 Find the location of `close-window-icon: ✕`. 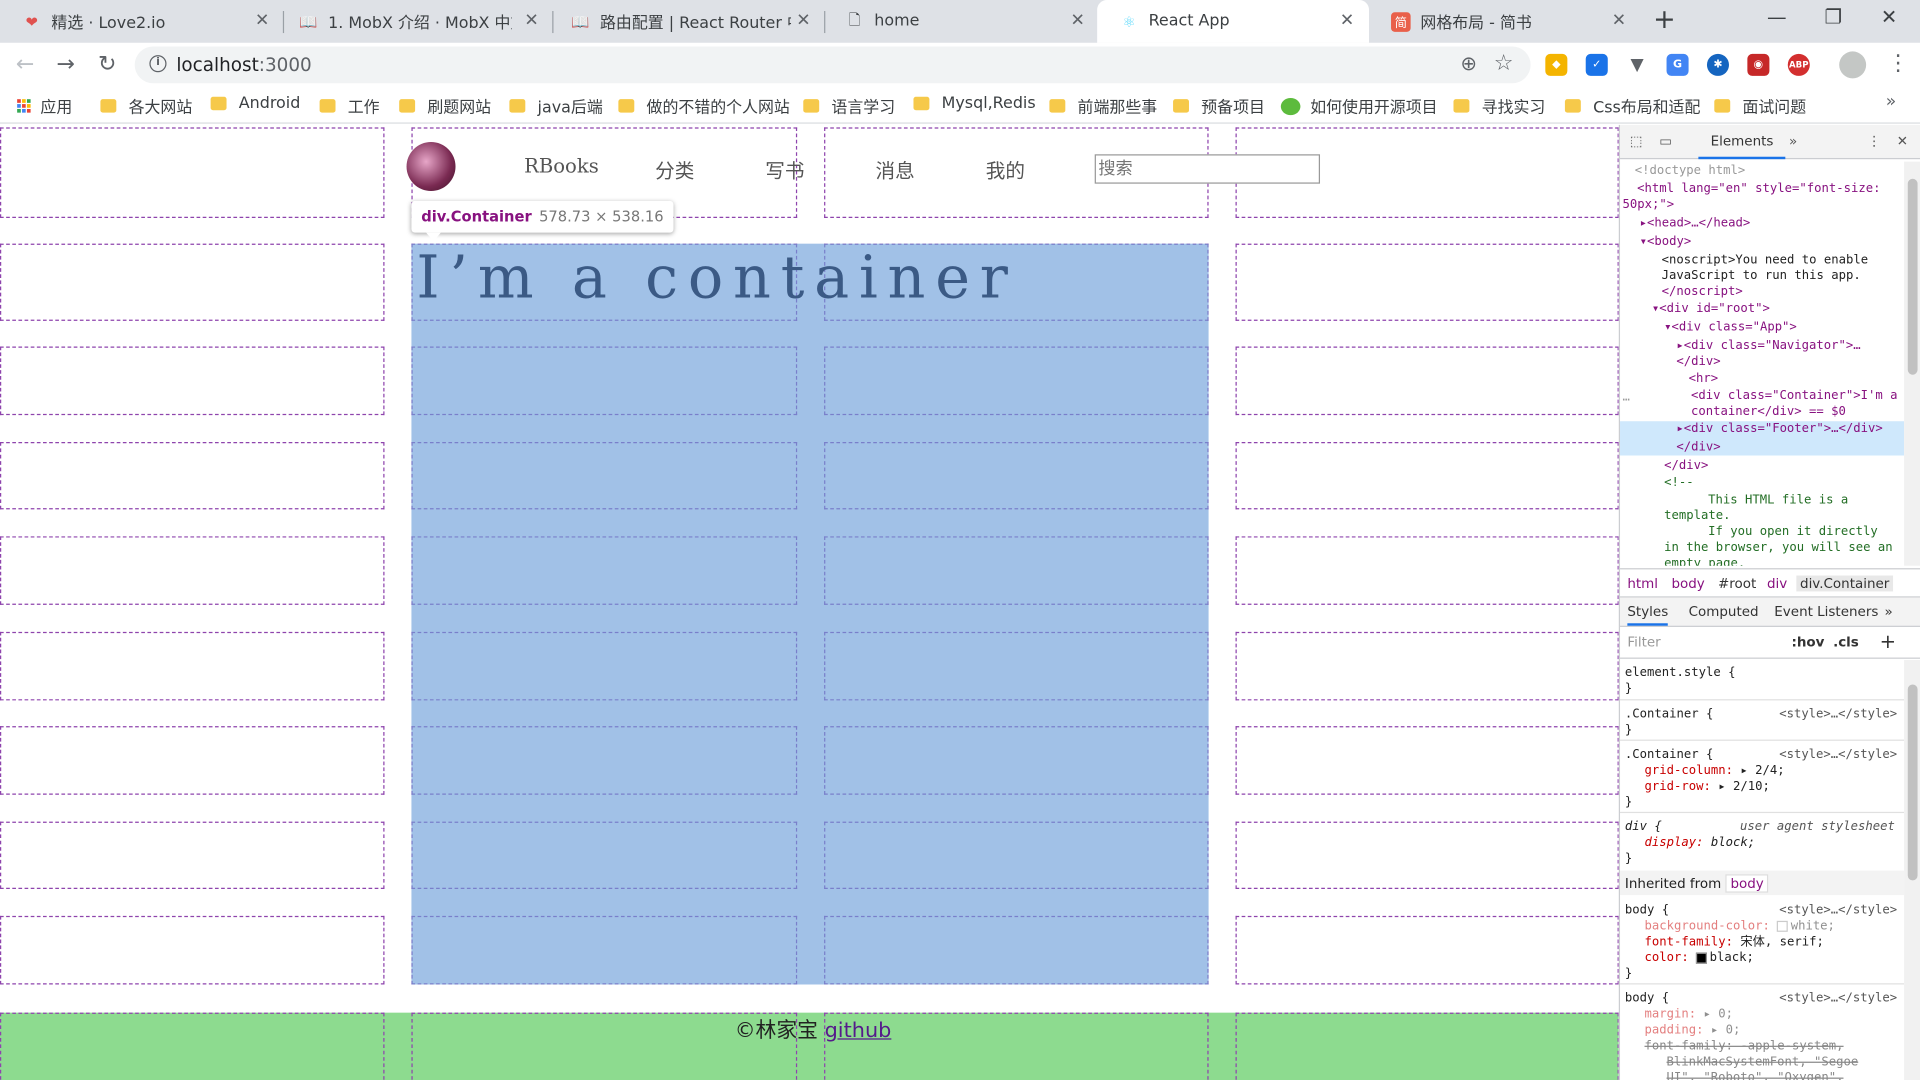

close-window-icon: ✕ is located at coordinates (1889, 16).